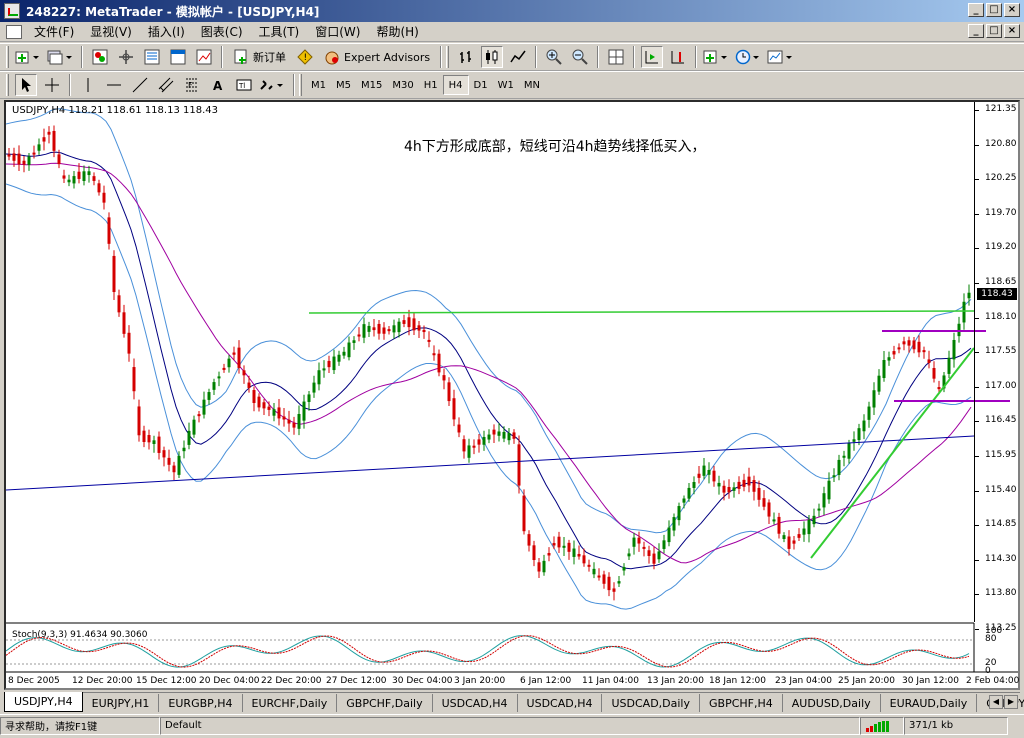  I want to click on menu-view: 显视(V), so click(111, 31).